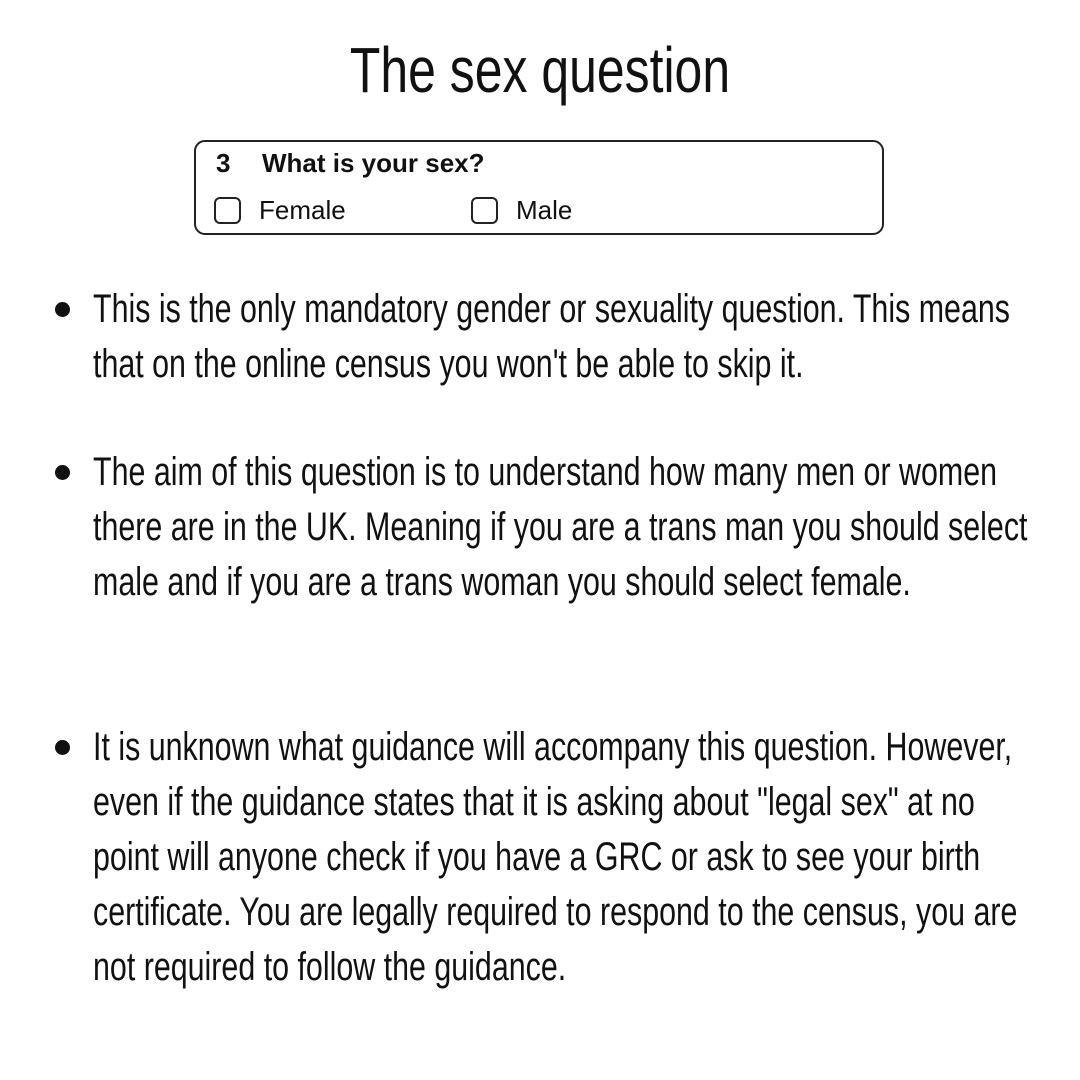 This screenshot has height=1080, width=1080. I want to click on question-text: What is your sex?, so click(373, 163).